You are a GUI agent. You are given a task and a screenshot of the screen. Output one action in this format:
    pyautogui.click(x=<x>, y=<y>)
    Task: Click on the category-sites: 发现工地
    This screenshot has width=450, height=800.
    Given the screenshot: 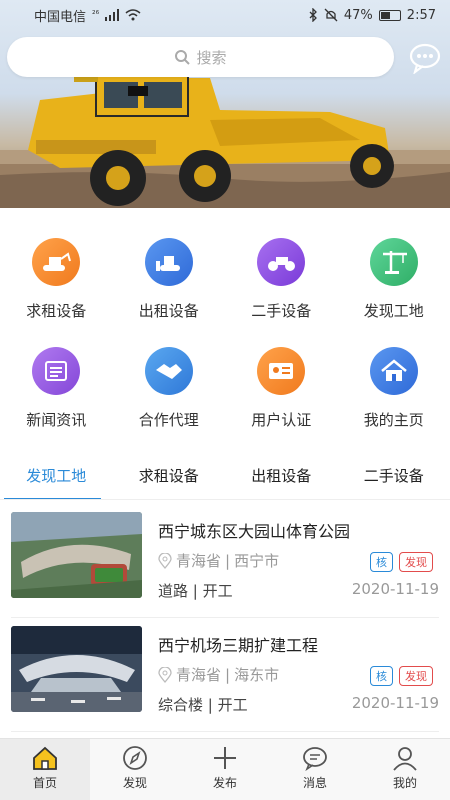 What is the action you would take?
    pyautogui.click(x=394, y=276)
    